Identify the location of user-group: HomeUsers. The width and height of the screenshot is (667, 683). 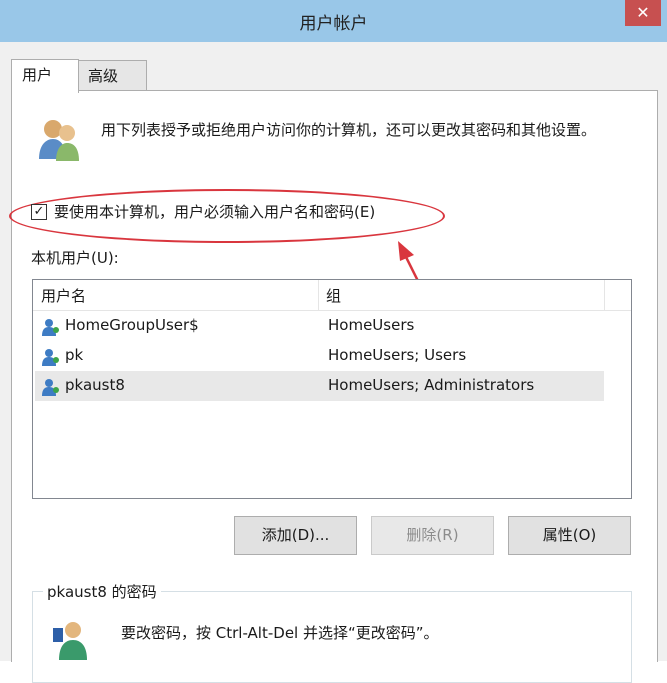
(371, 325).